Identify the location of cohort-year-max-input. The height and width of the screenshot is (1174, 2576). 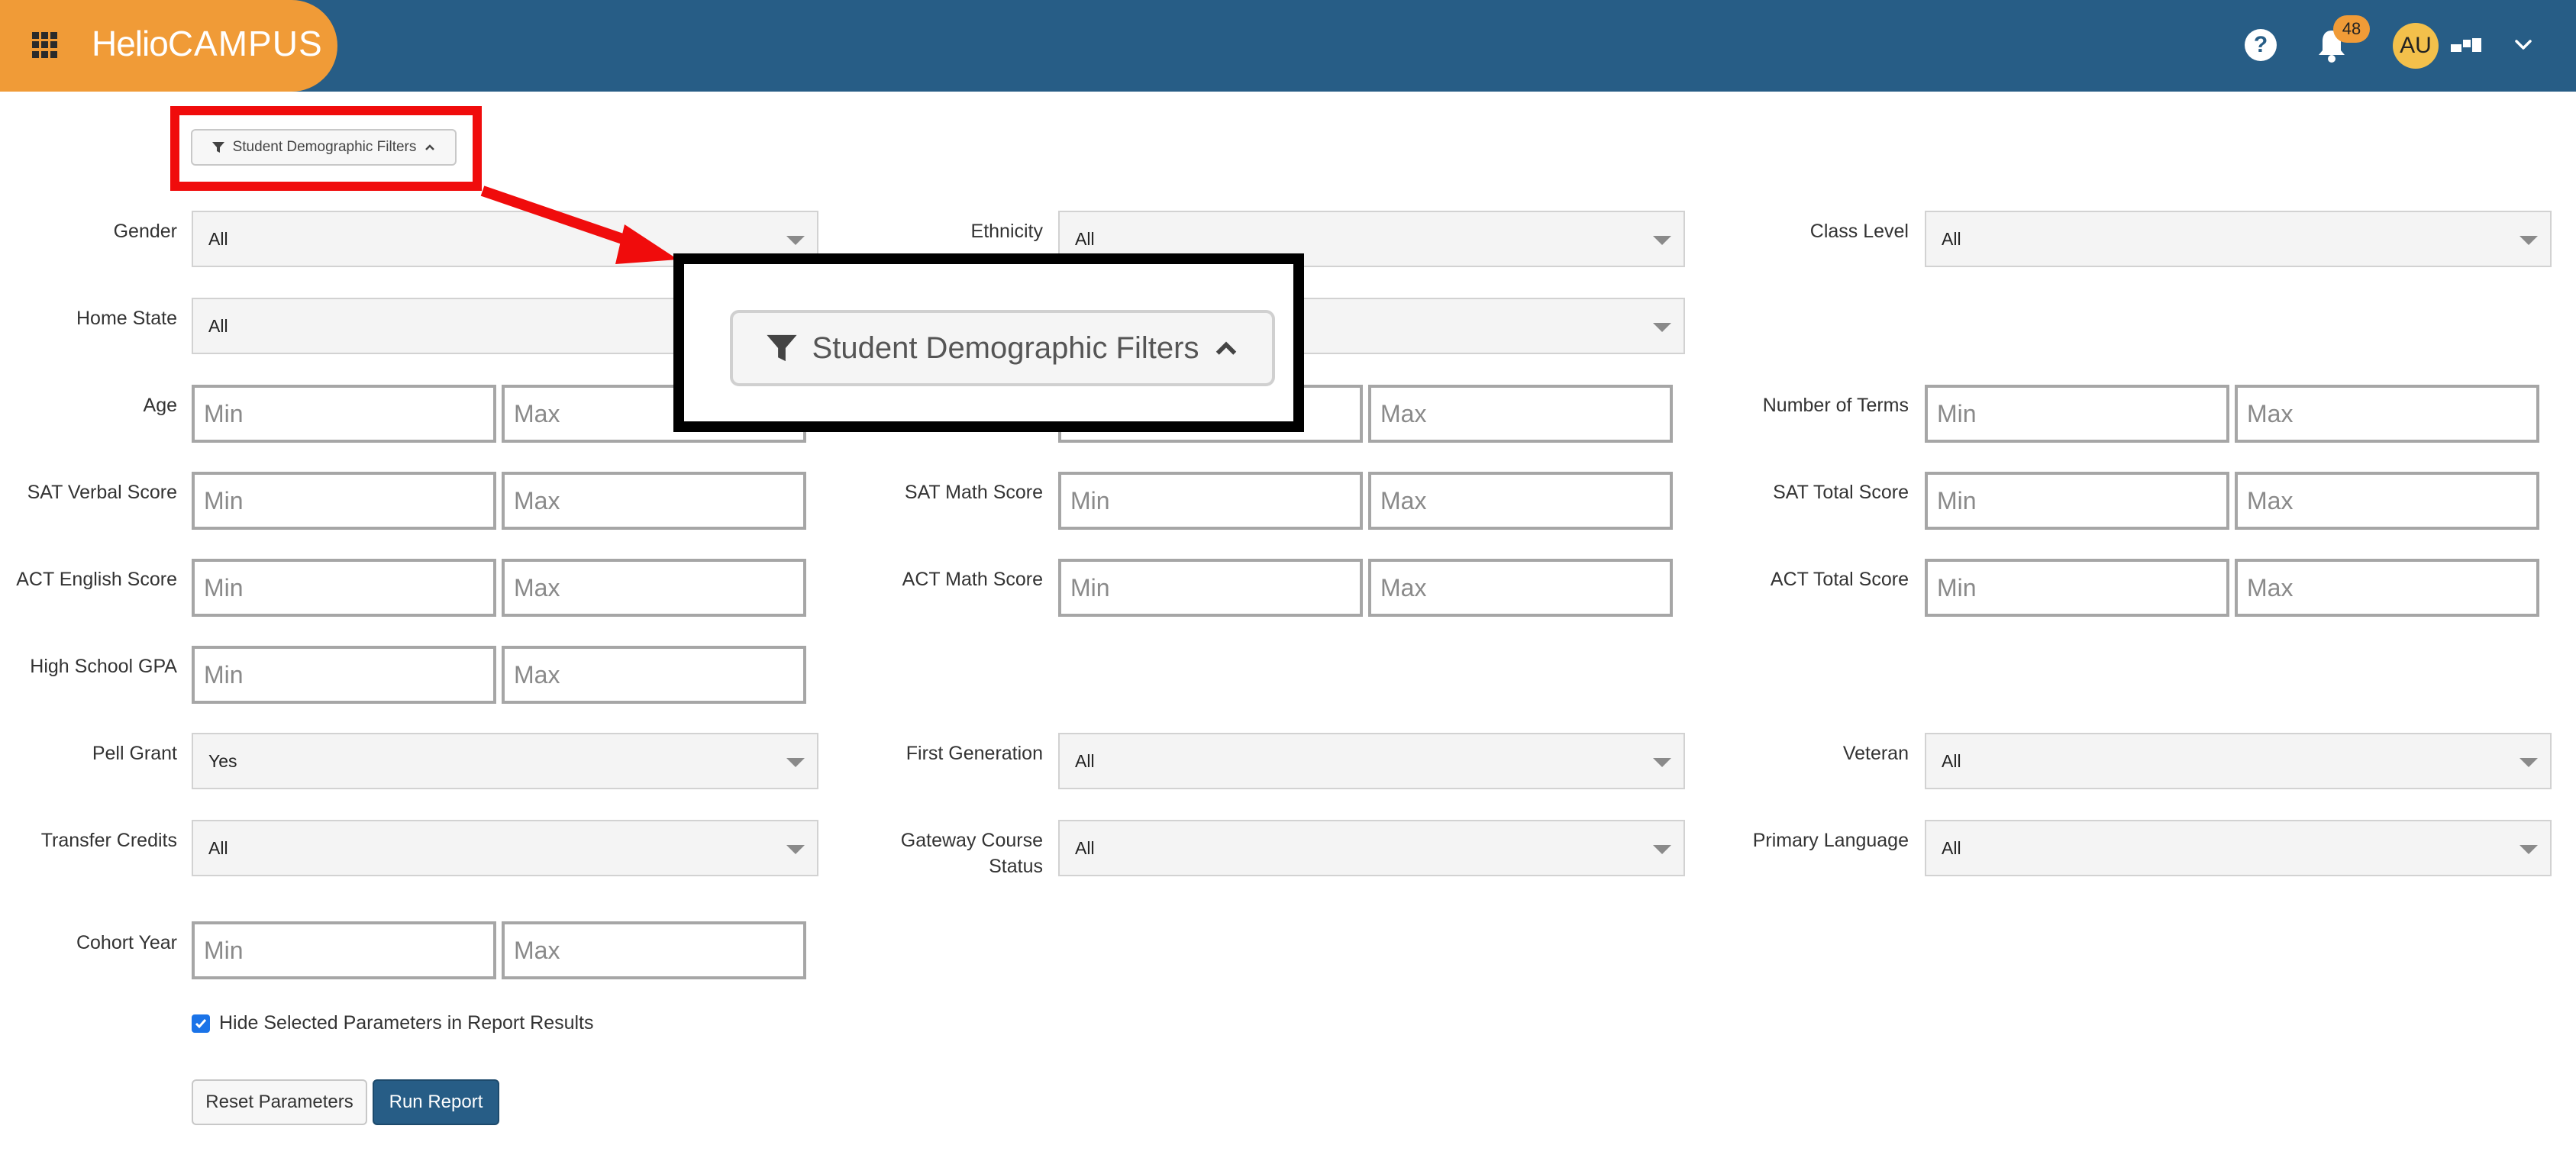
(654, 950).